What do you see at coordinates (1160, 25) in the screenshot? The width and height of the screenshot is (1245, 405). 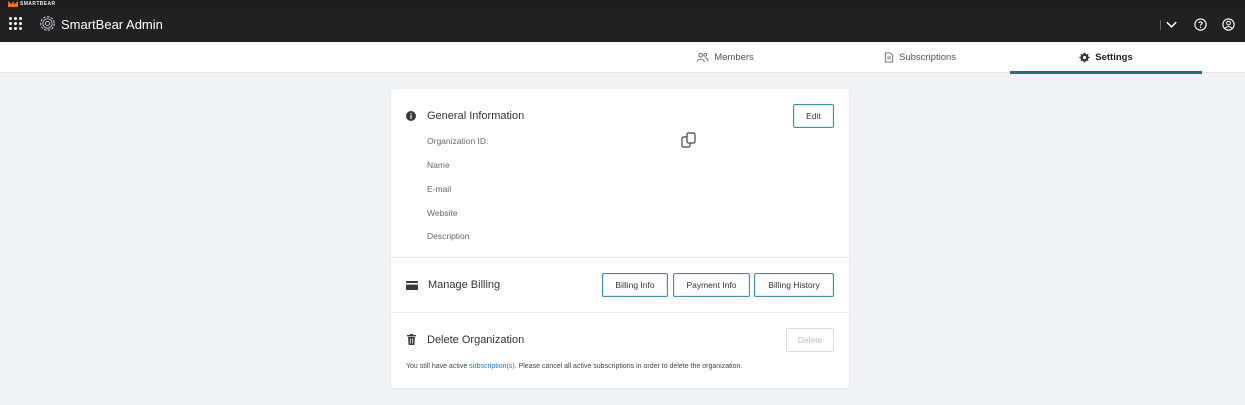 I see `header-divider` at bounding box center [1160, 25].